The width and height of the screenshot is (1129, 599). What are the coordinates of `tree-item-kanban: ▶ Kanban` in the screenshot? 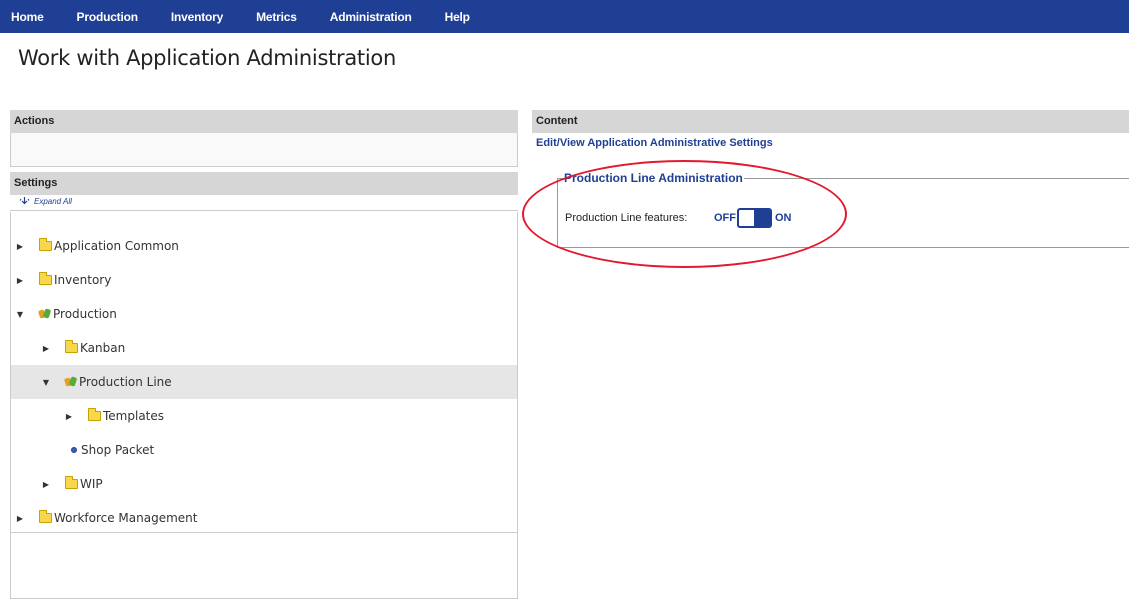 It's located at (264, 348).